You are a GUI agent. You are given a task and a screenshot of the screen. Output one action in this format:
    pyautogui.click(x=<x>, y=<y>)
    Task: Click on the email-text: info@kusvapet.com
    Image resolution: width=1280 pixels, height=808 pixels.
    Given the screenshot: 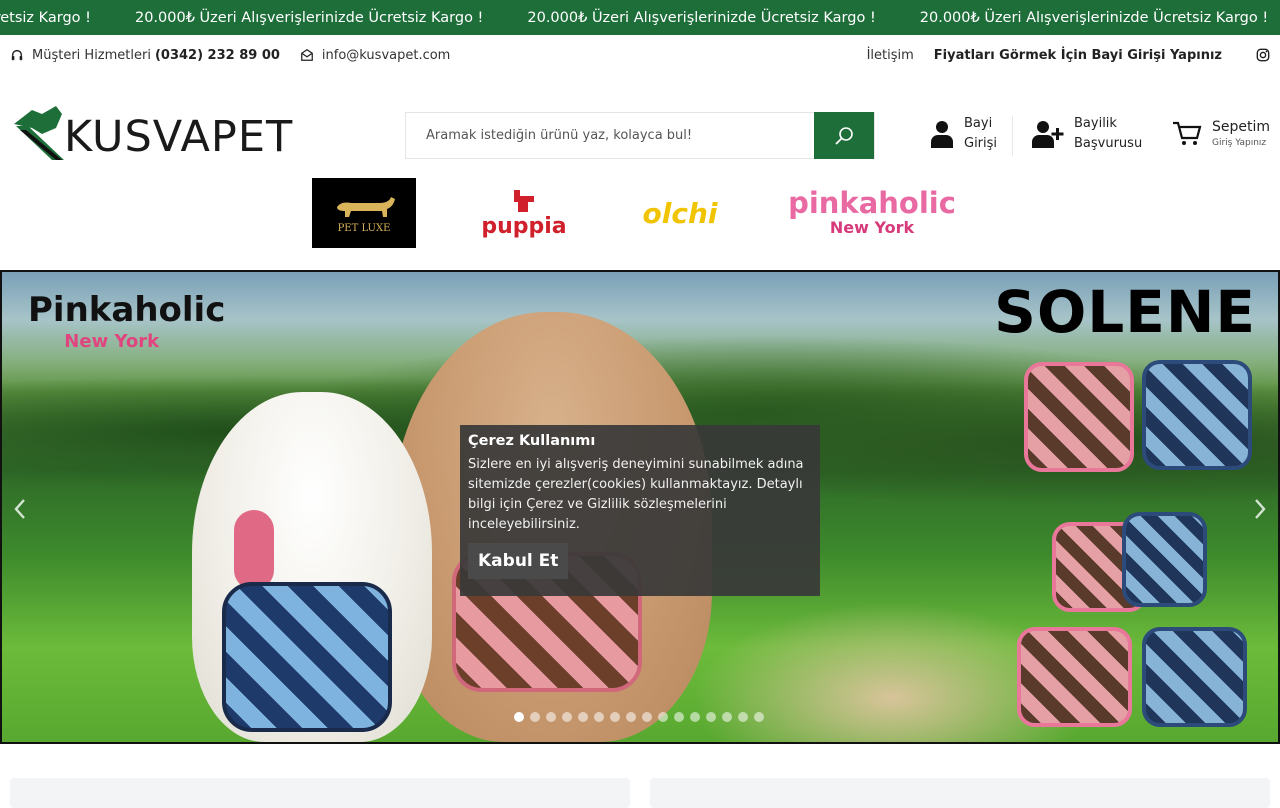 What is the action you would take?
    pyautogui.click(x=386, y=55)
    